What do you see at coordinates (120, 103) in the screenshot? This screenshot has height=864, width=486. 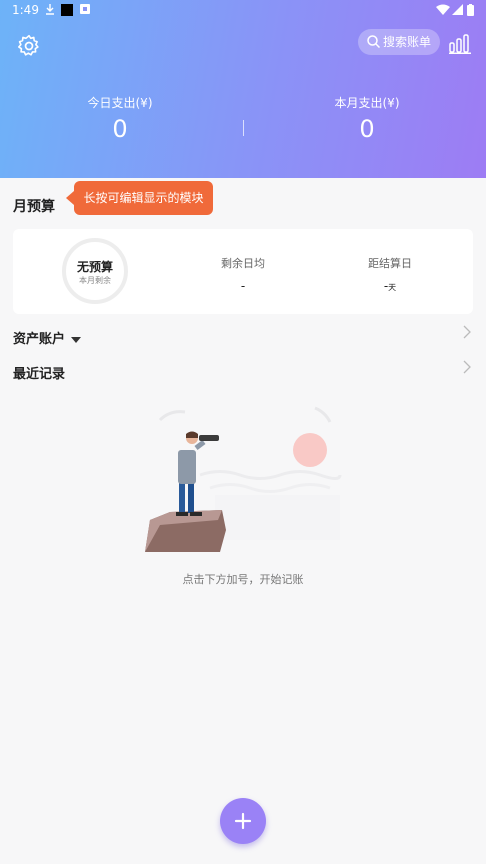 I see `today-expense-label: 今日支出(¥)` at bounding box center [120, 103].